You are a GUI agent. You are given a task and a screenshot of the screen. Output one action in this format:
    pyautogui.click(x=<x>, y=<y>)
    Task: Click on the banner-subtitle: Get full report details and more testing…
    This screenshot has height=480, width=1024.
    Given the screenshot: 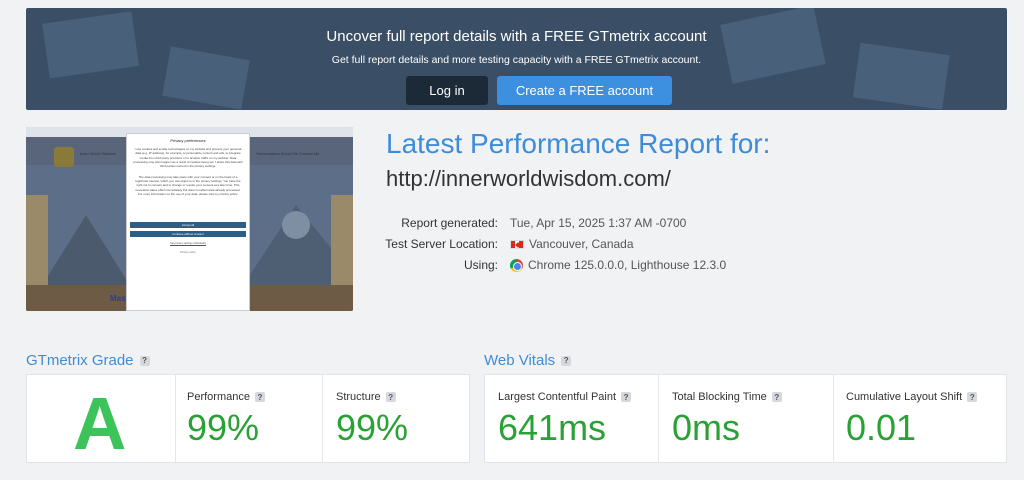 What is the action you would take?
    pyautogui.click(x=516, y=60)
    